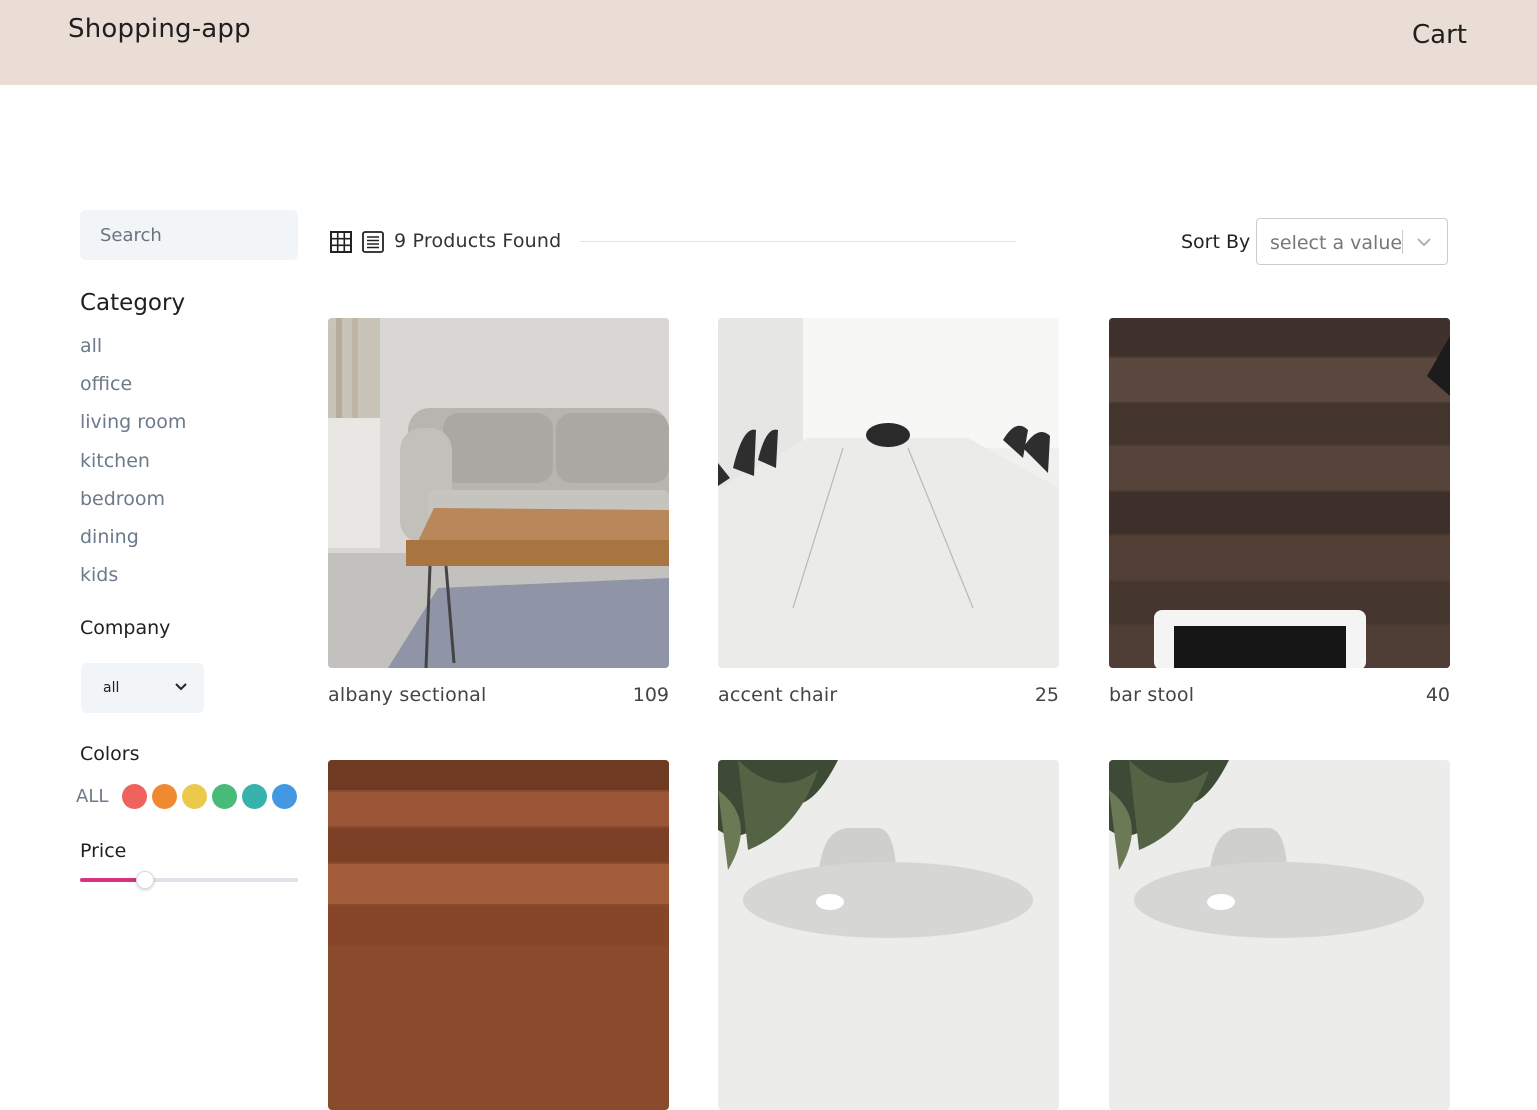 The height and width of the screenshot is (1110, 1537). What do you see at coordinates (1279, 493) in the screenshot?
I see `product-image-wood` at bounding box center [1279, 493].